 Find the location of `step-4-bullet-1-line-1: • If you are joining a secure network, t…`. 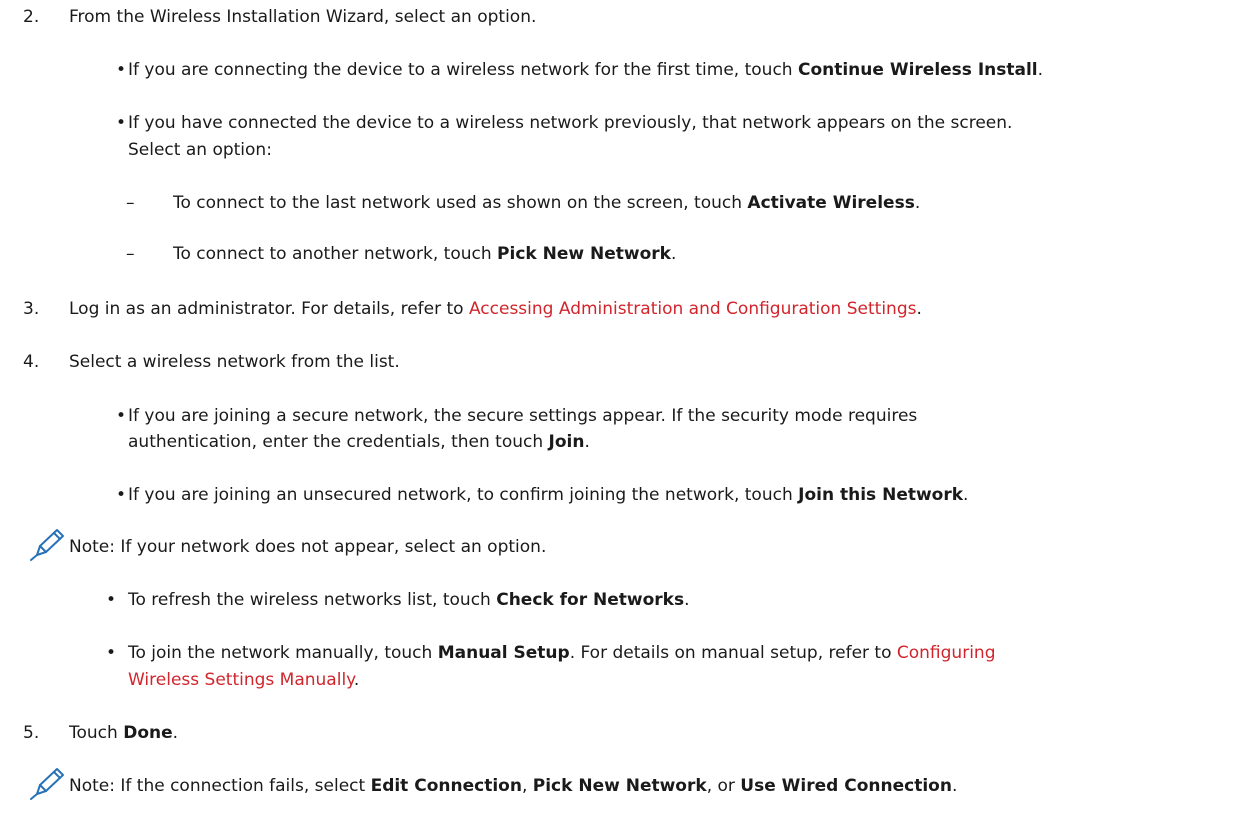

step-4-bullet-1-line-1: • If you are joining a secure network, t… is located at coordinates (621, 416).